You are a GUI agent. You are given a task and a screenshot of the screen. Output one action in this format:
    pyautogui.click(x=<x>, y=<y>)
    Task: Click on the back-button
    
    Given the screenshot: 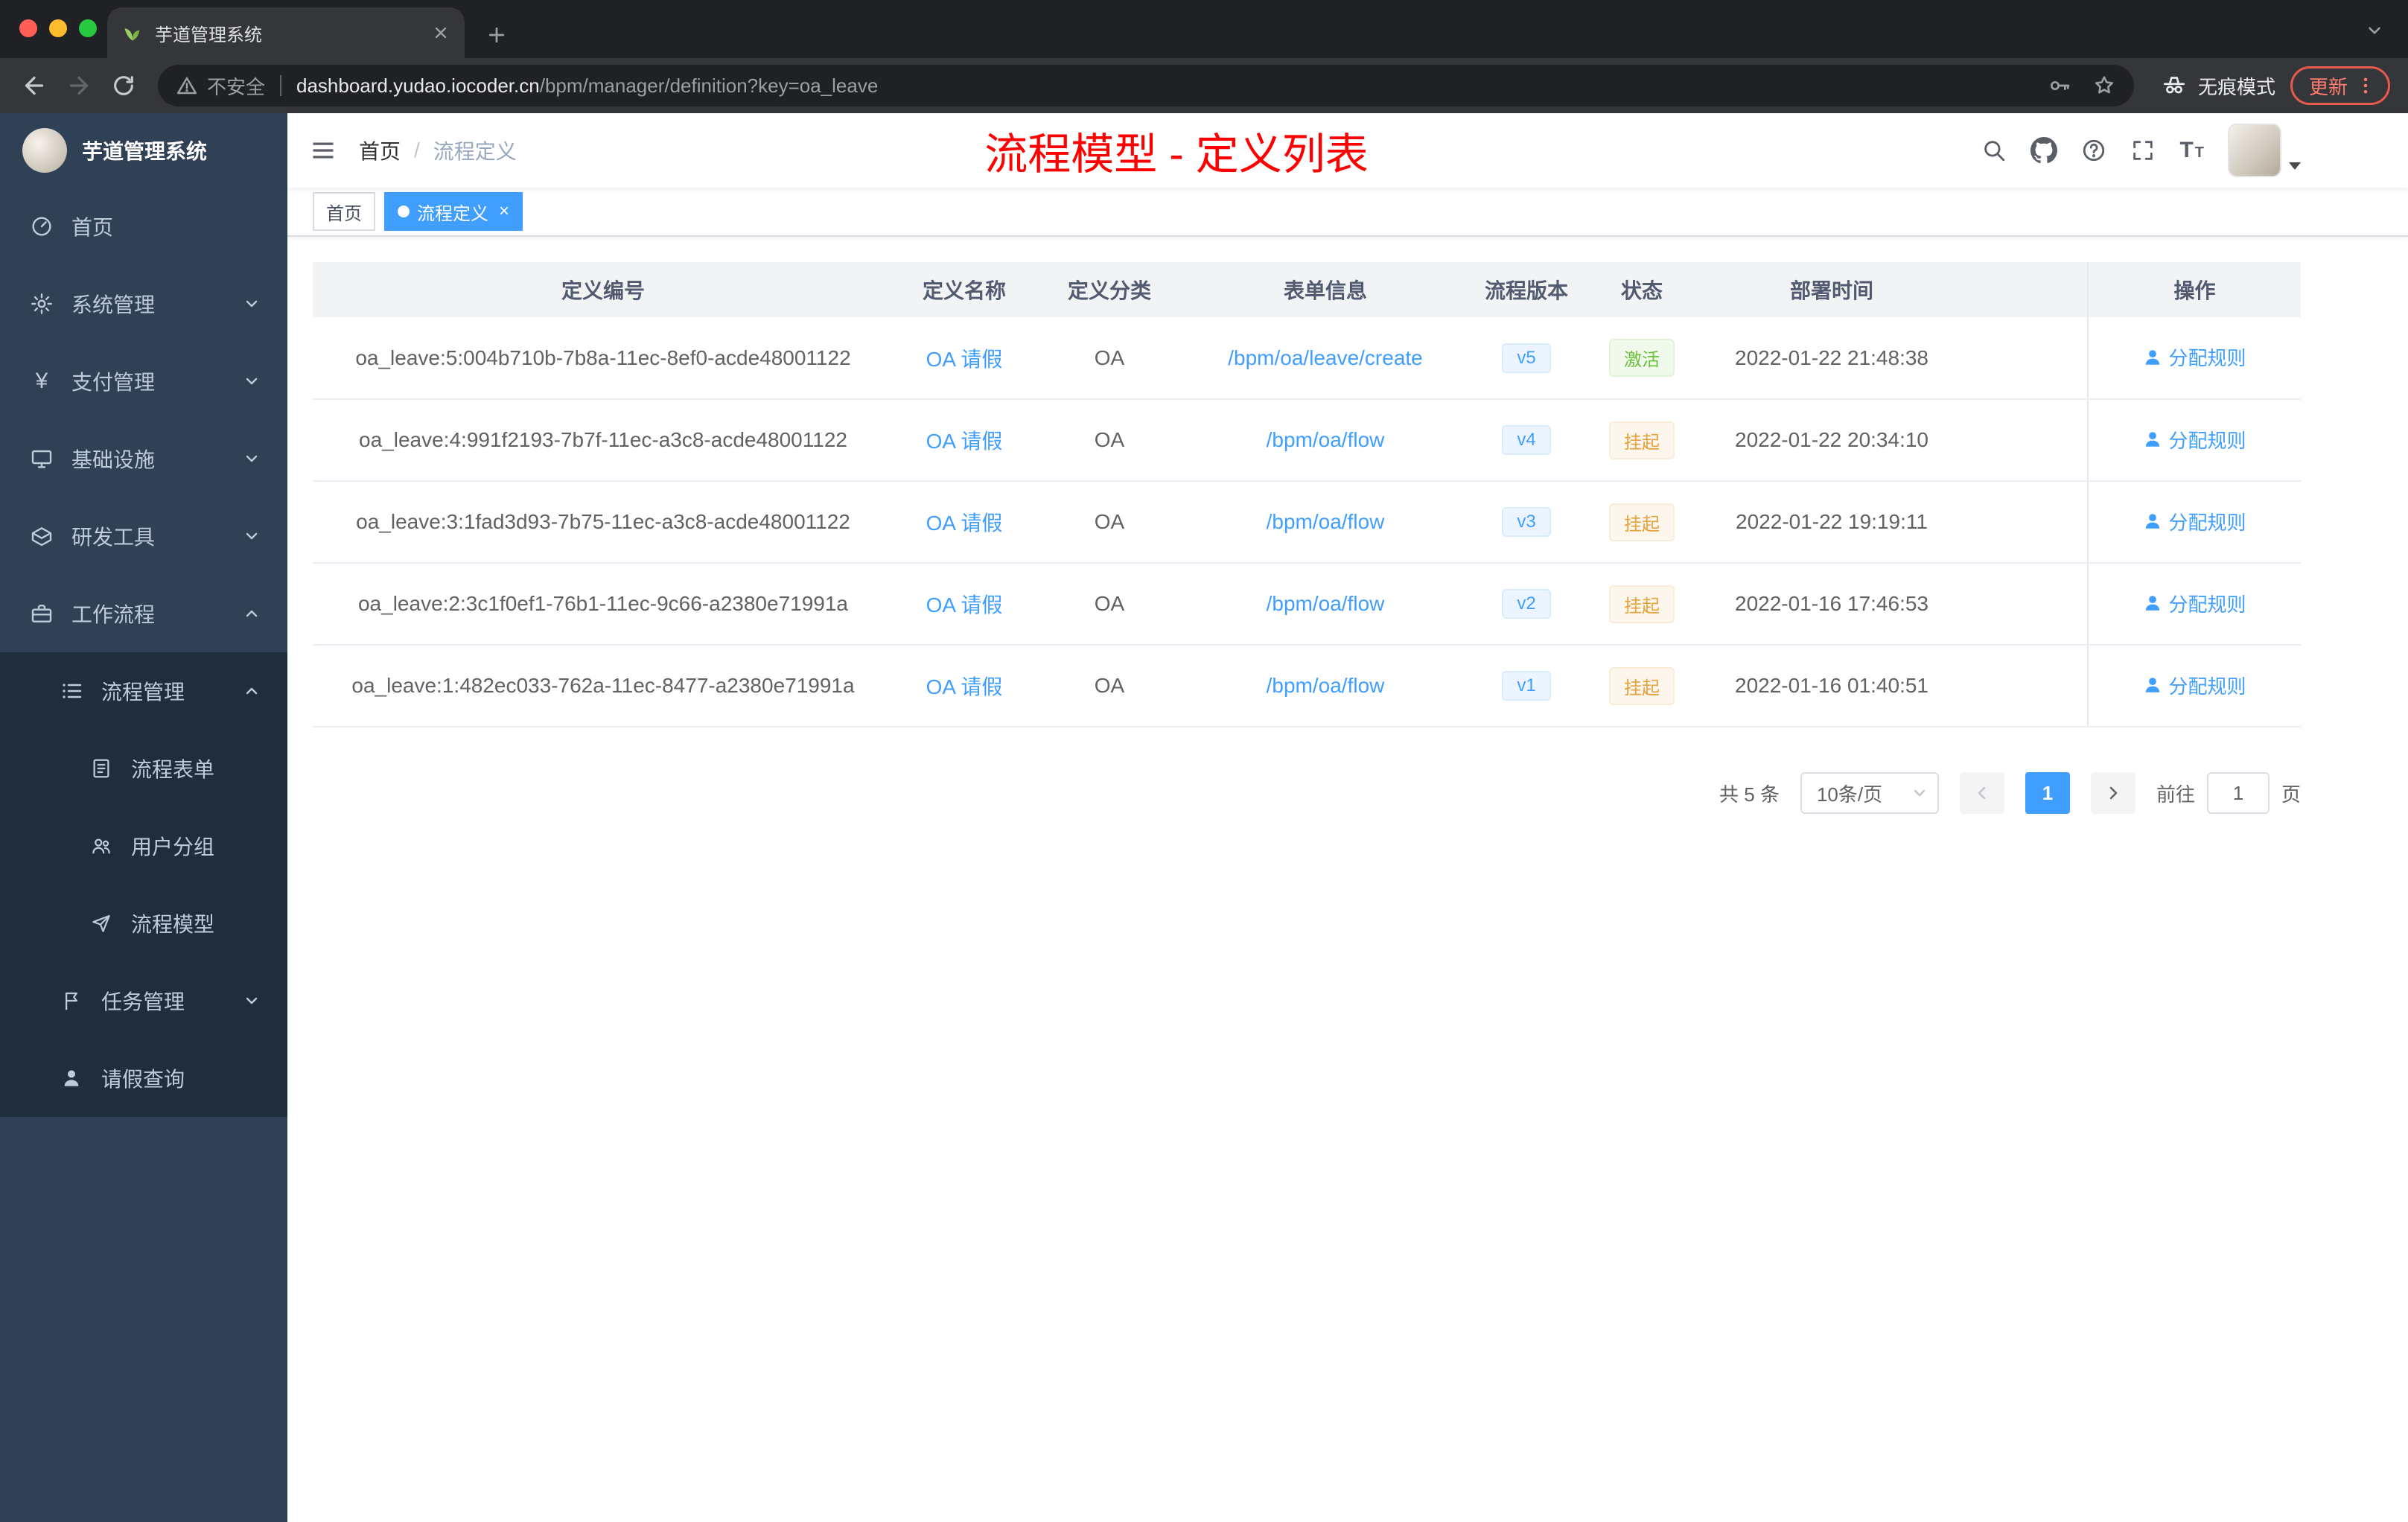 What is the action you would take?
    pyautogui.click(x=34, y=85)
    